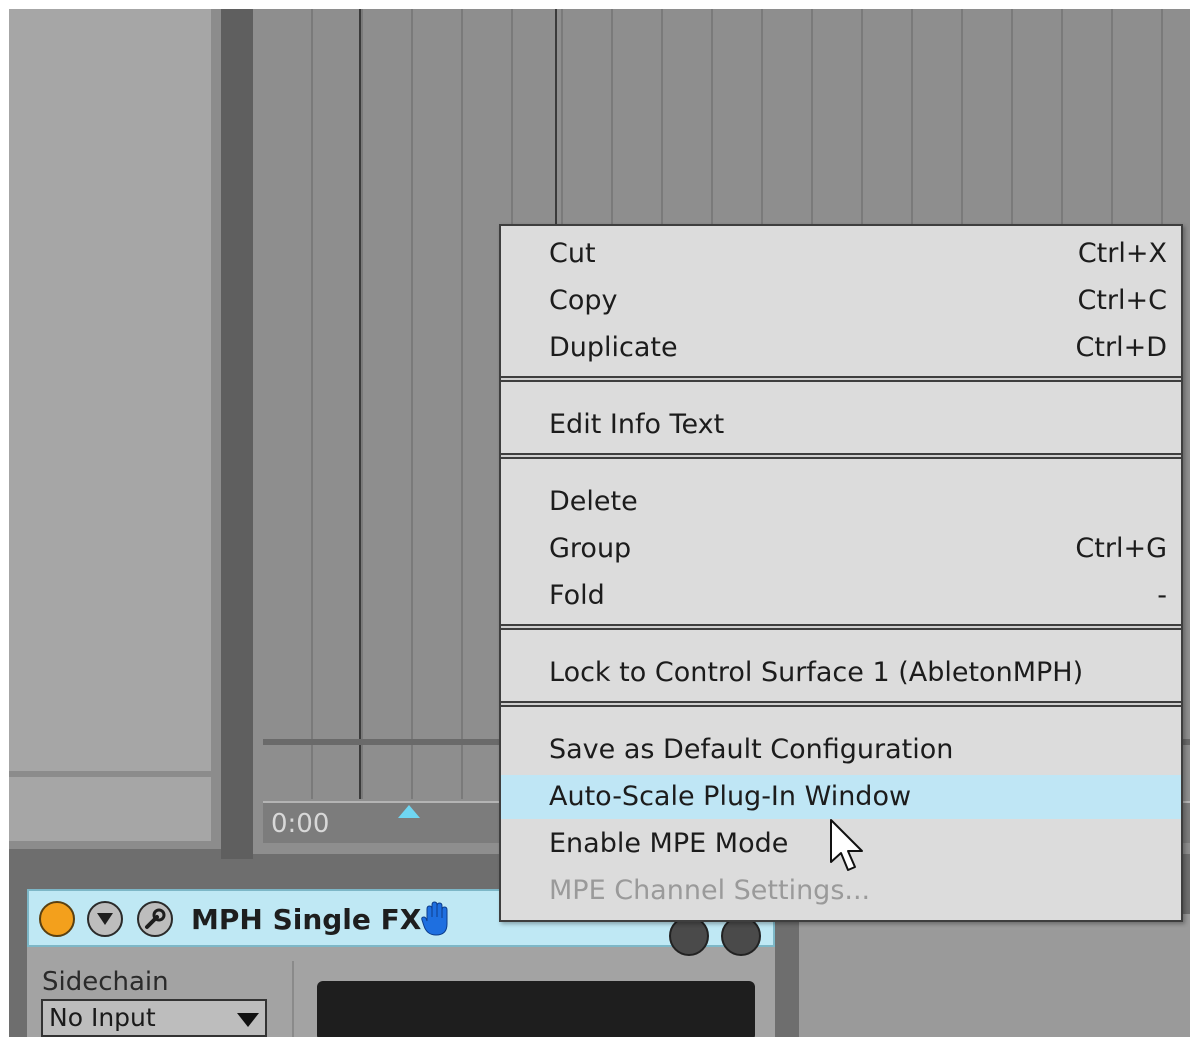 This screenshot has width=1190, height=1037. I want to click on menu-item-copy: Copy Ctrl+C, so click(841, 301).